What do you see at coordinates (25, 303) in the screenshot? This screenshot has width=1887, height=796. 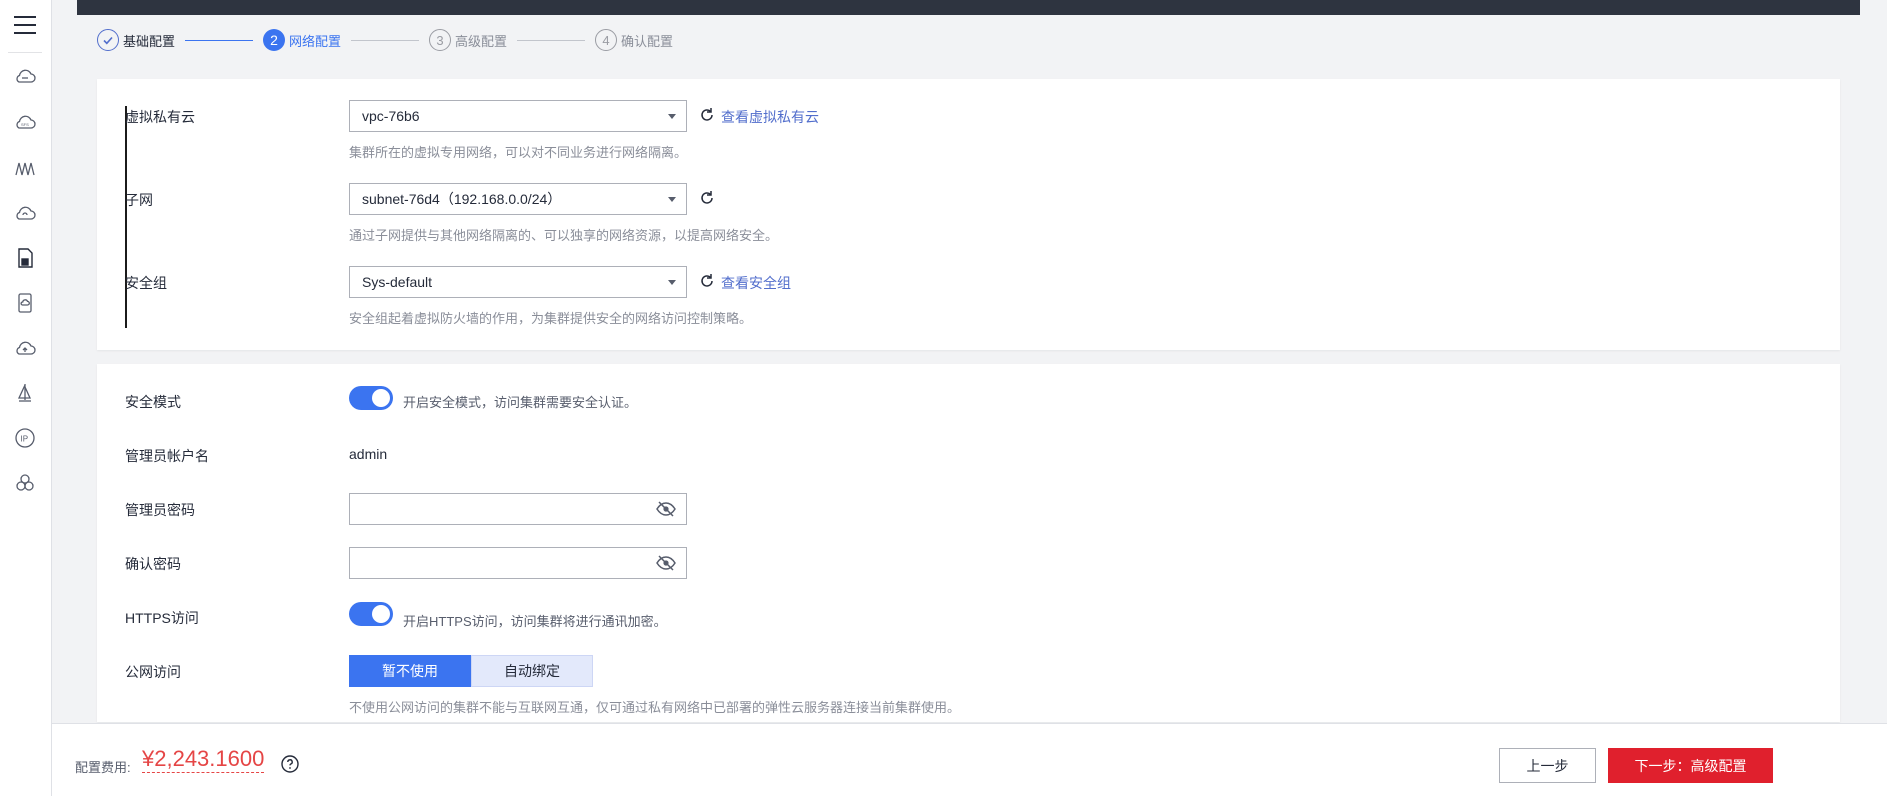 I see `device-cloud-icon` at bounding box center [25, 303].